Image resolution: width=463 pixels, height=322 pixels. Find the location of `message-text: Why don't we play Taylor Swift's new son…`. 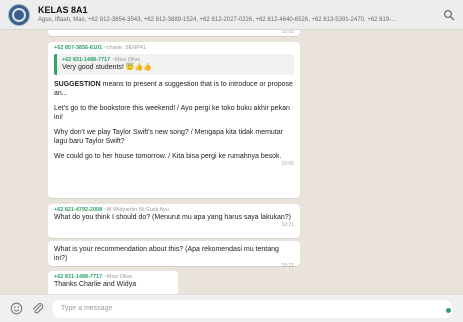

message-text: Why don't we play Taylor Swift's new son… is located at coordinates (168, 137).